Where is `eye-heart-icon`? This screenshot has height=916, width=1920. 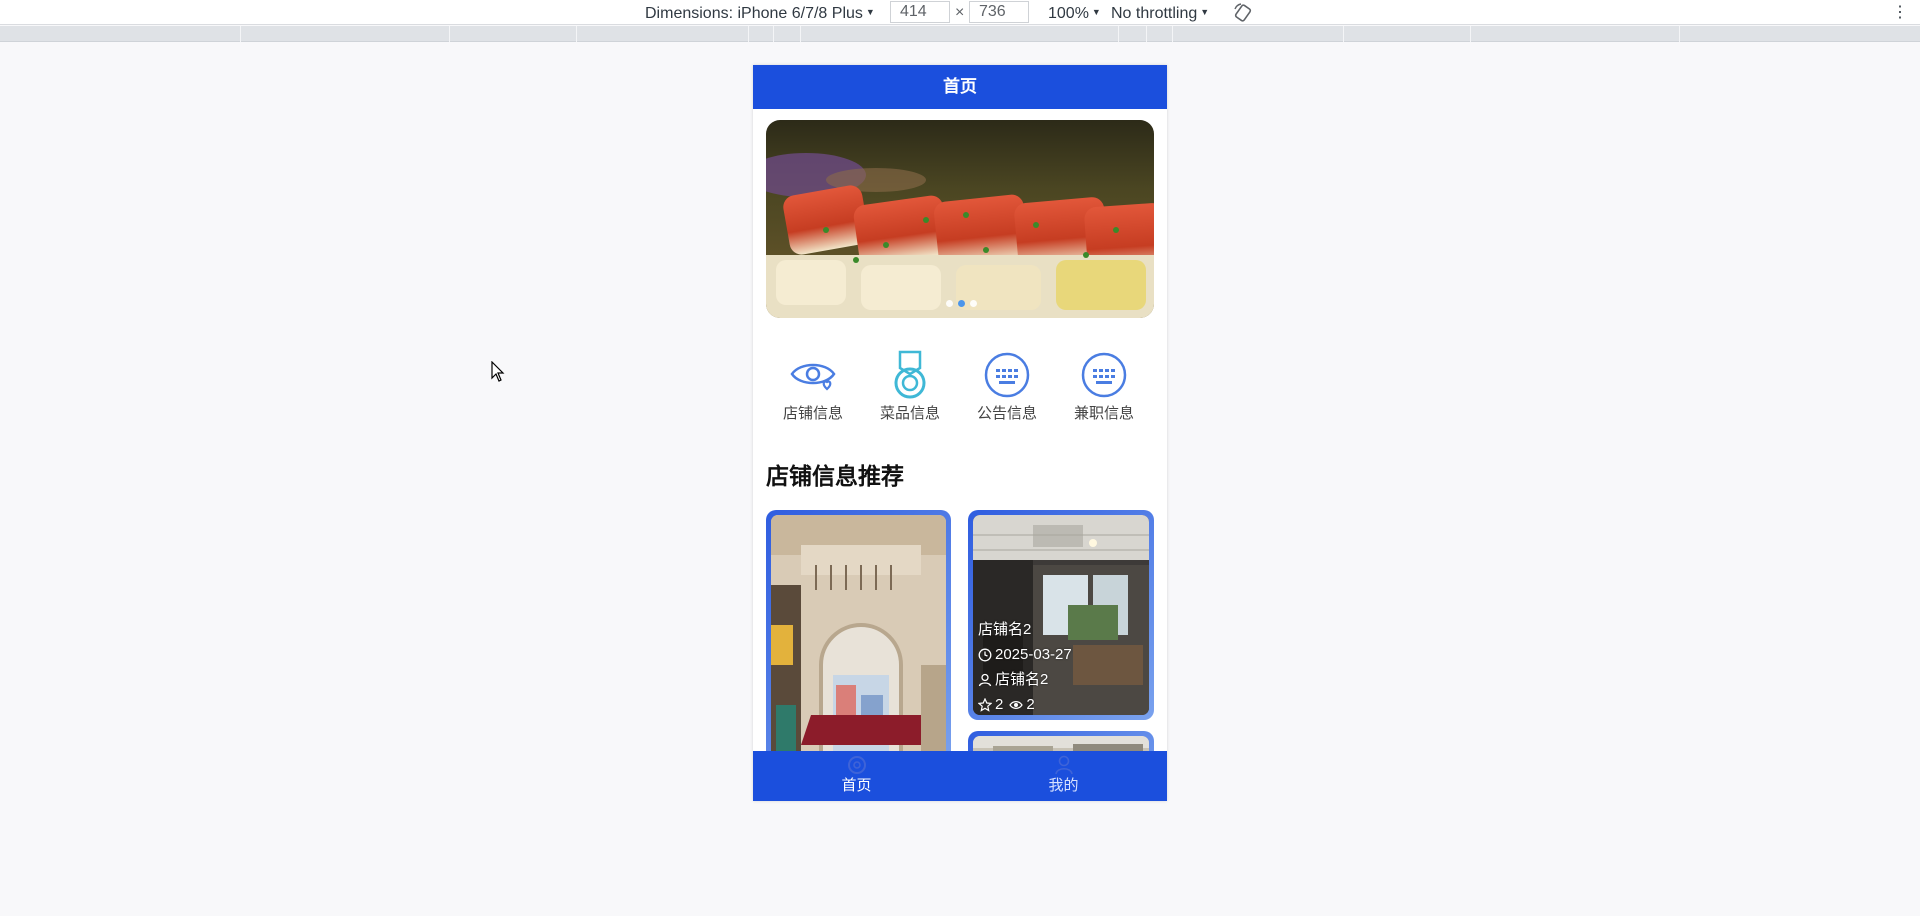 eye-heart-icon is located at coordinates (813, 377).